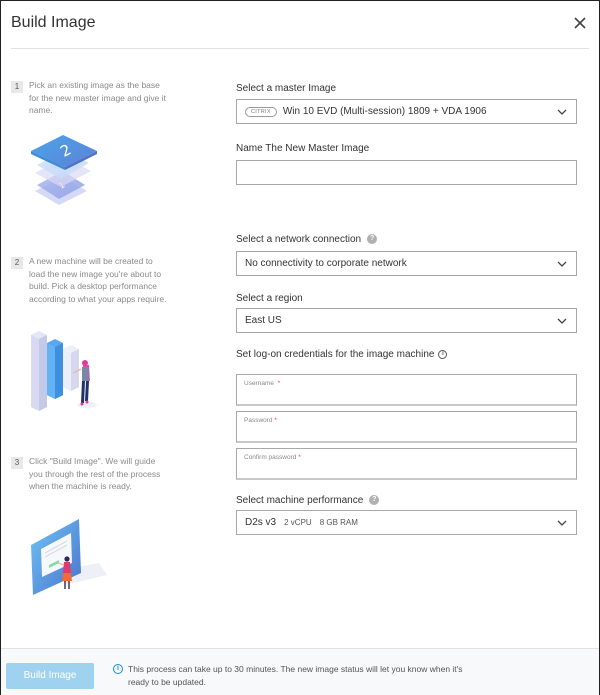 This screenshot has height=695, width=600. Describe the element at coordinates (300, 25) in the screenshot. I see `dialog-header: Build Image` at that location.